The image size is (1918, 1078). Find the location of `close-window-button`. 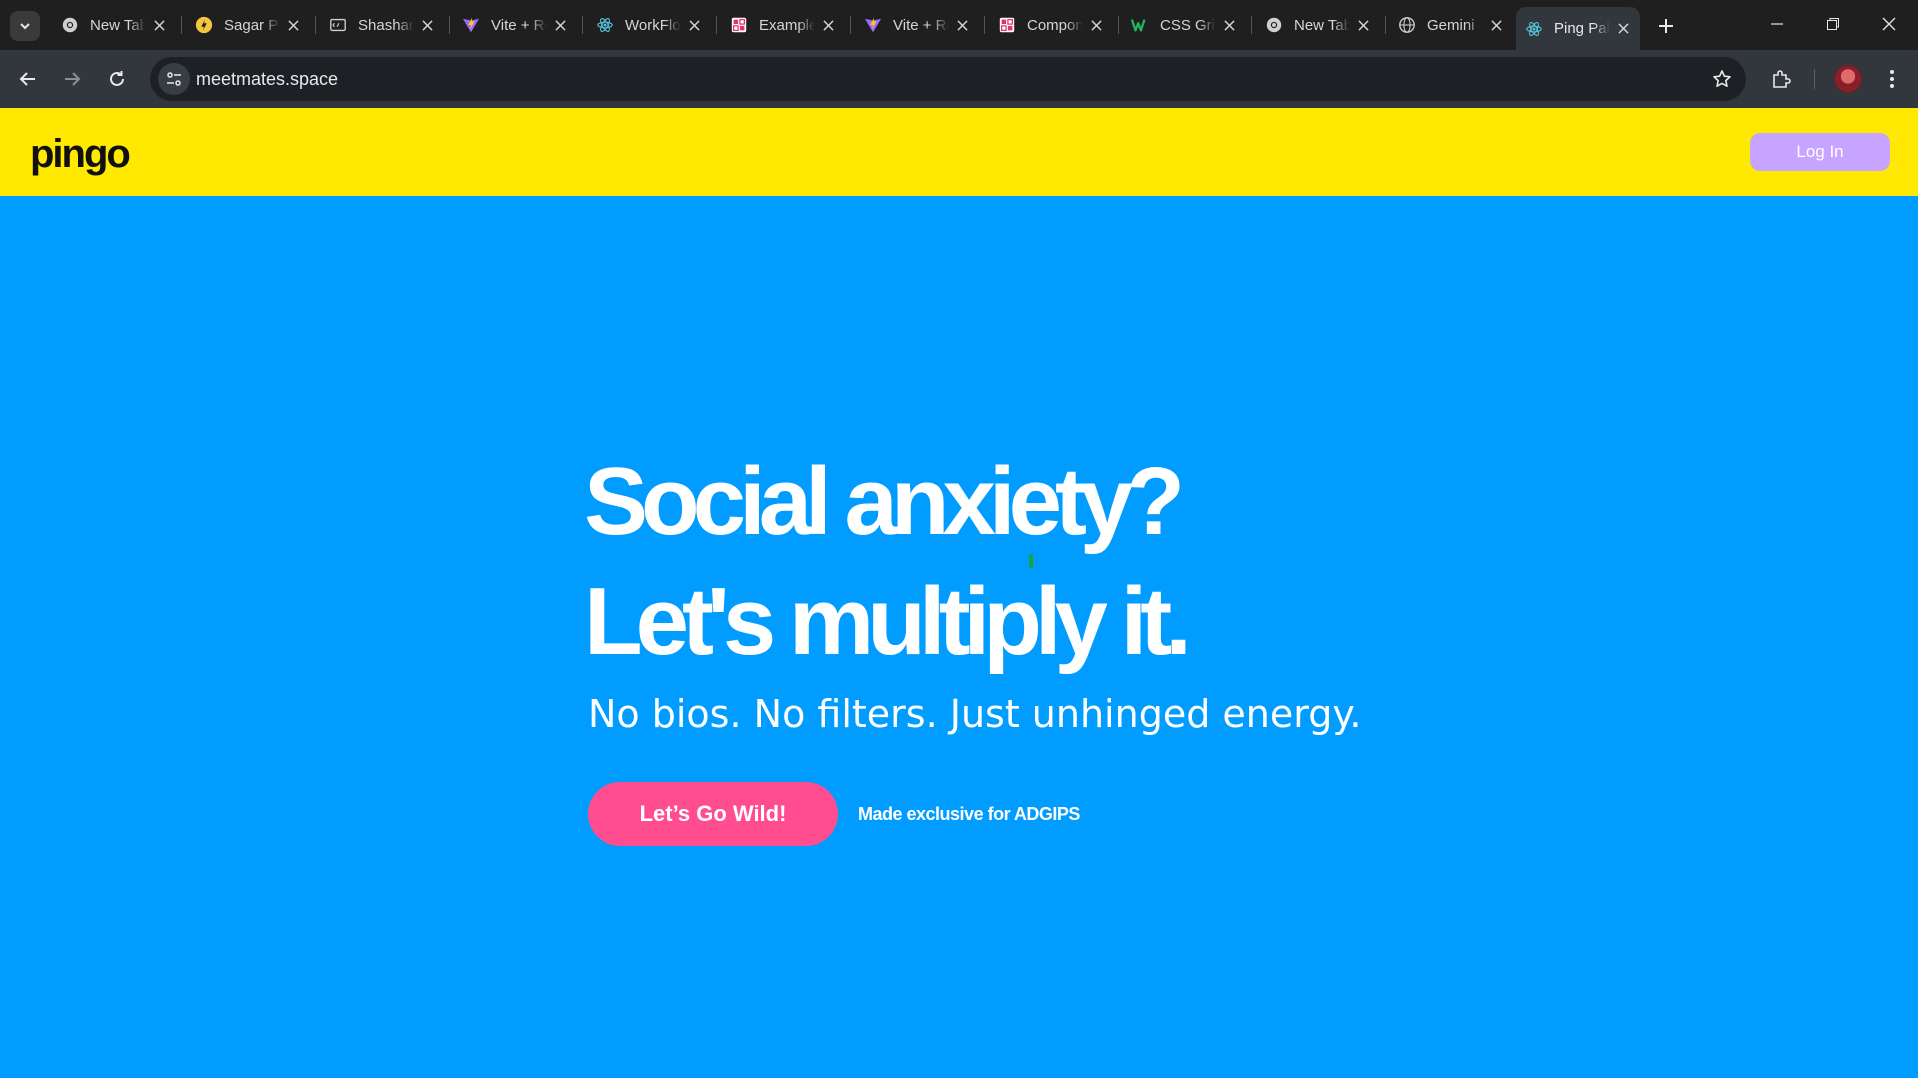

close-window-button is located at coordinates (1889, 24).